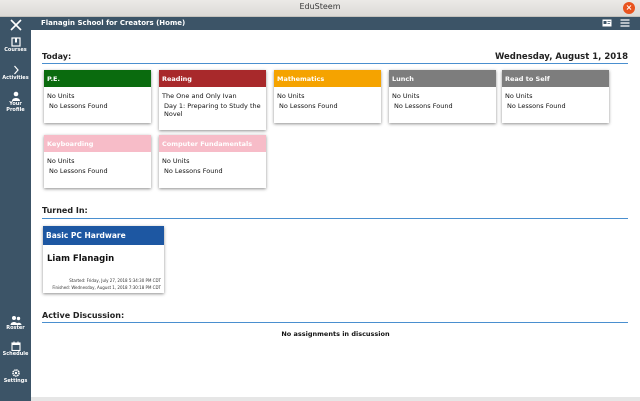 Image resolution: width=640 pixels, height=401 pixels. What do you see at coordinates (83, 315) in the screenshot?
I see `active-discussion-heading: Active Discussion:` at bounding box center [83, 315].